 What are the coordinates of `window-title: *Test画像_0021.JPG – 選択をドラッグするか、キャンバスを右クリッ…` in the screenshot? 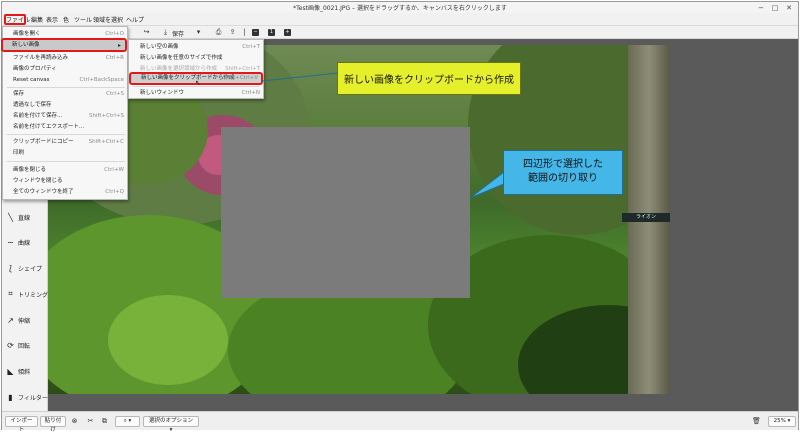 It's located at (400, 8).